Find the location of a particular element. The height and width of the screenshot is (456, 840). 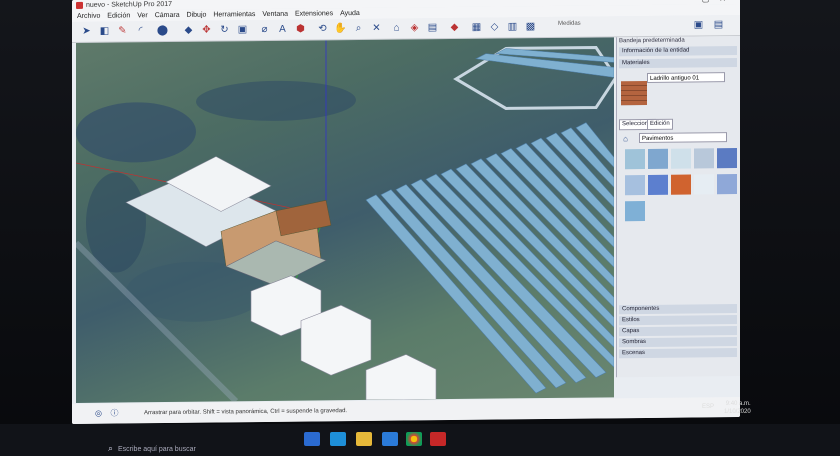

chrome-icon is located at coordinates (414, 439).